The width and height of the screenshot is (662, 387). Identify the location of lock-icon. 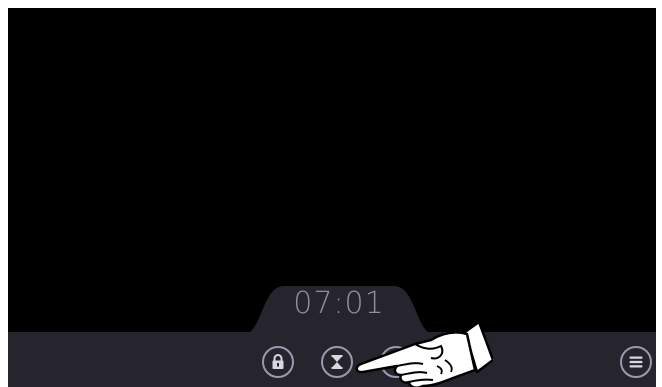
(278, 361).